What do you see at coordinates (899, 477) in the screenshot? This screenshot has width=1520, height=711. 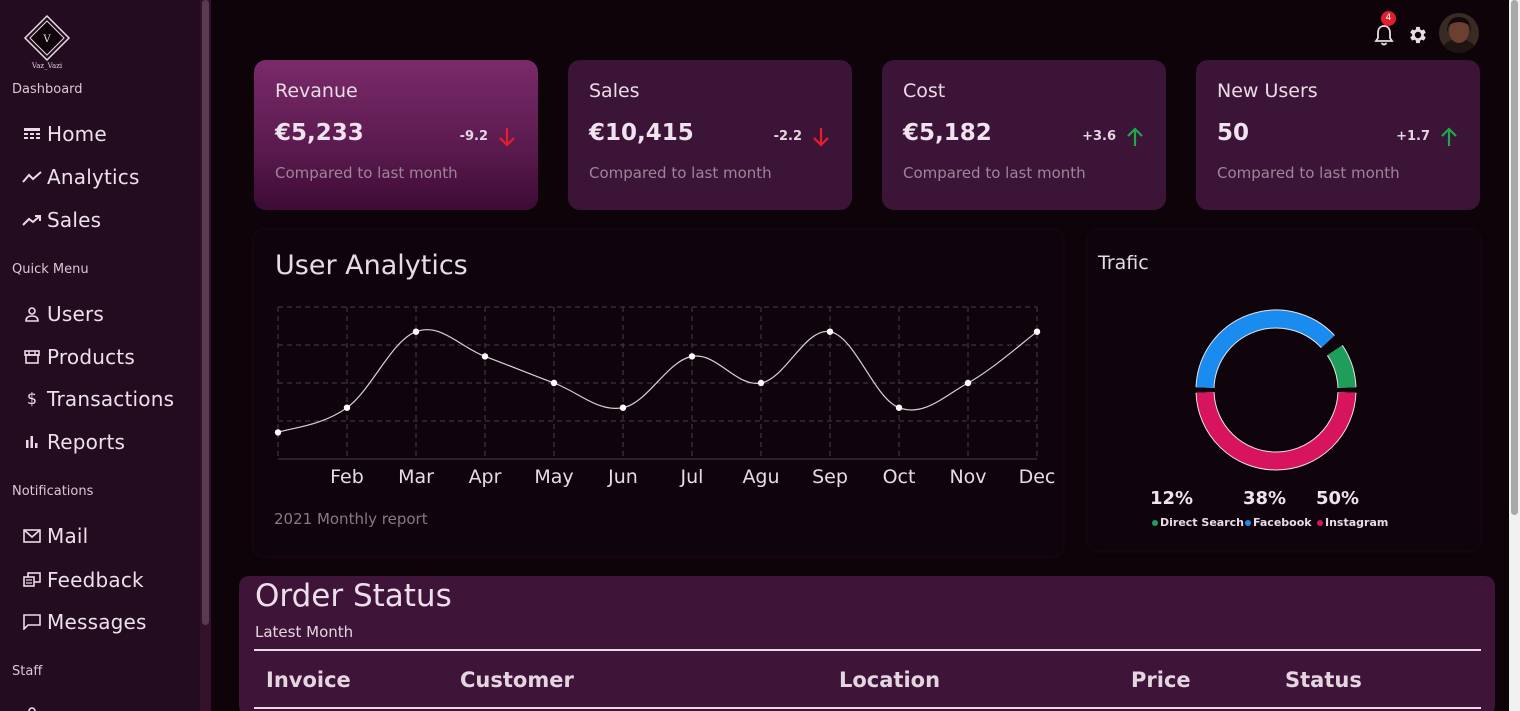 I see `x-tick-label: Oct` at bounding box center [899, 477].